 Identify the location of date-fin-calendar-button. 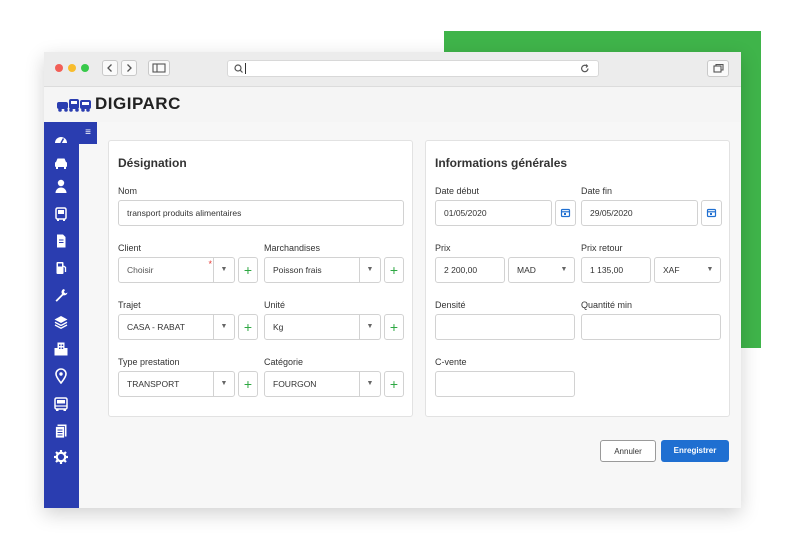
(711, 213).